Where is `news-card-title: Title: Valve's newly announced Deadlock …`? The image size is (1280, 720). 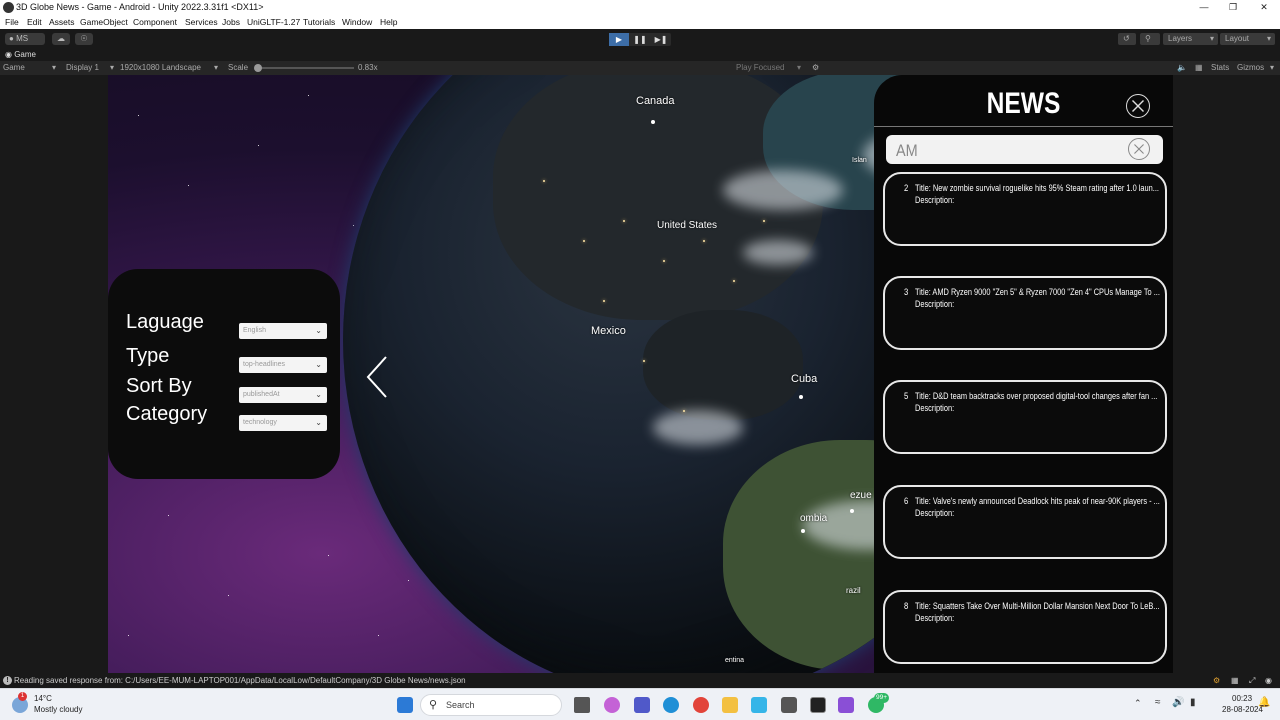 news-card-title: Title: Valve's newly announced Deadlock … is located at coordinates (1037, 501).